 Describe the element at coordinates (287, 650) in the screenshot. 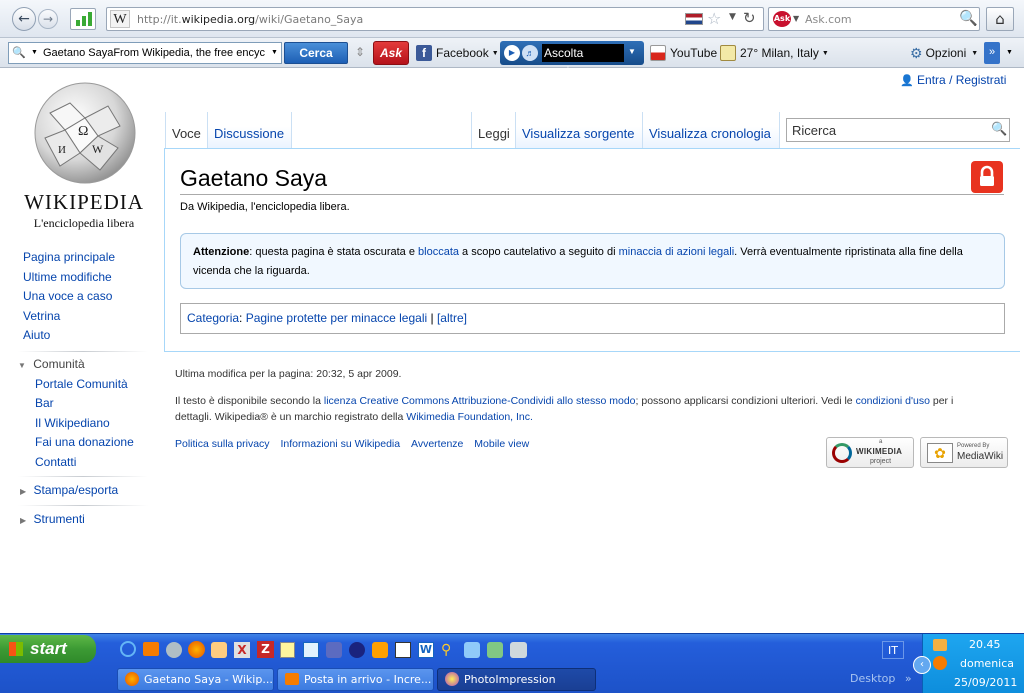

I see `notes-icon` at that location.